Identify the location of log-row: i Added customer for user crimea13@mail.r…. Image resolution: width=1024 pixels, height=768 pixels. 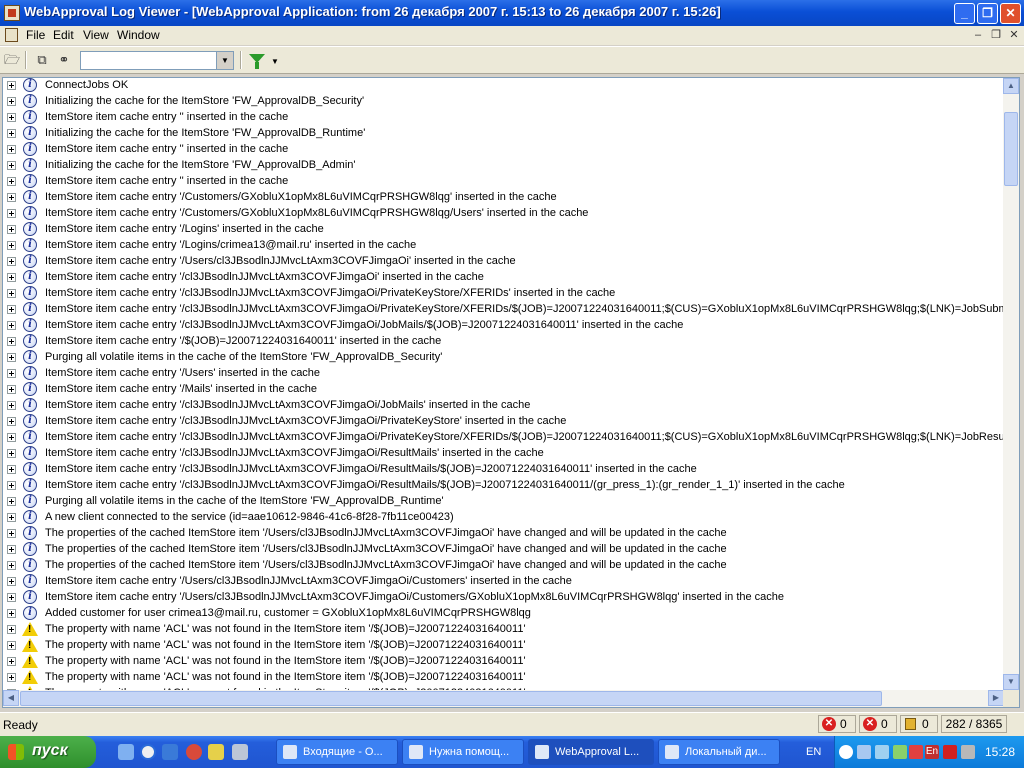
(503, 614).